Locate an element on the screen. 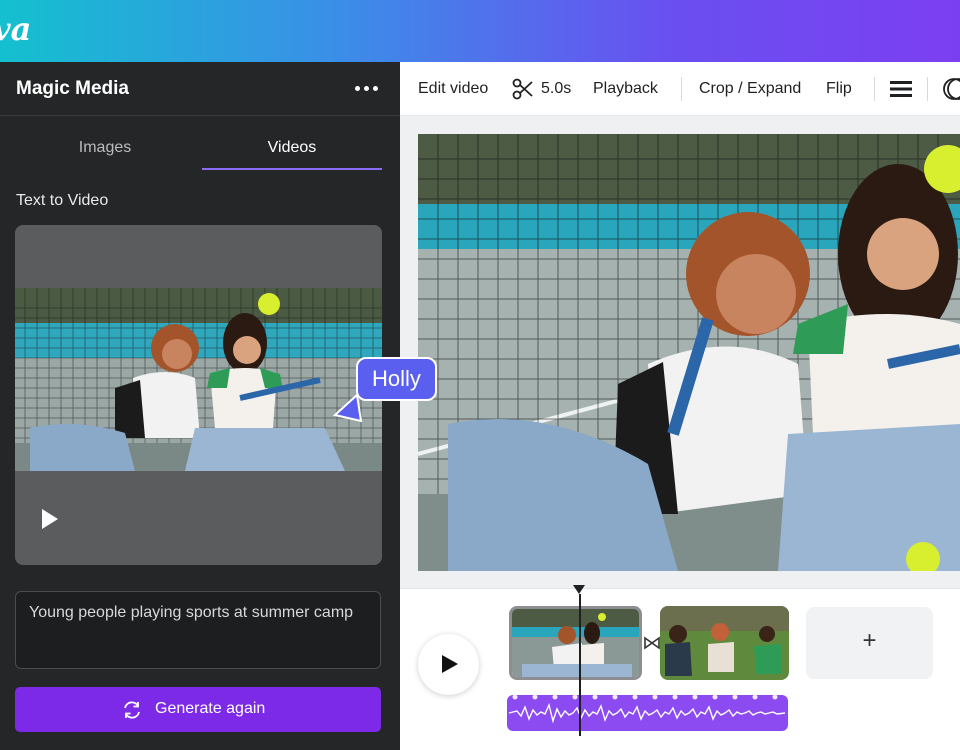 The image size is (960, 750). edit-video-button: Edit video is located at coordinates (453, 89).